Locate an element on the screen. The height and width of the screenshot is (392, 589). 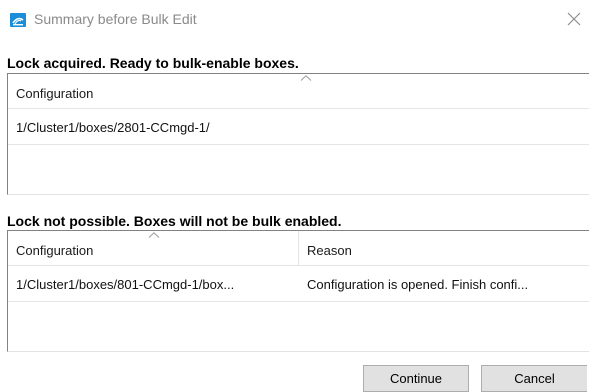
title-bar: Summary before Bulk Edit is located at coordinates (294, 20).